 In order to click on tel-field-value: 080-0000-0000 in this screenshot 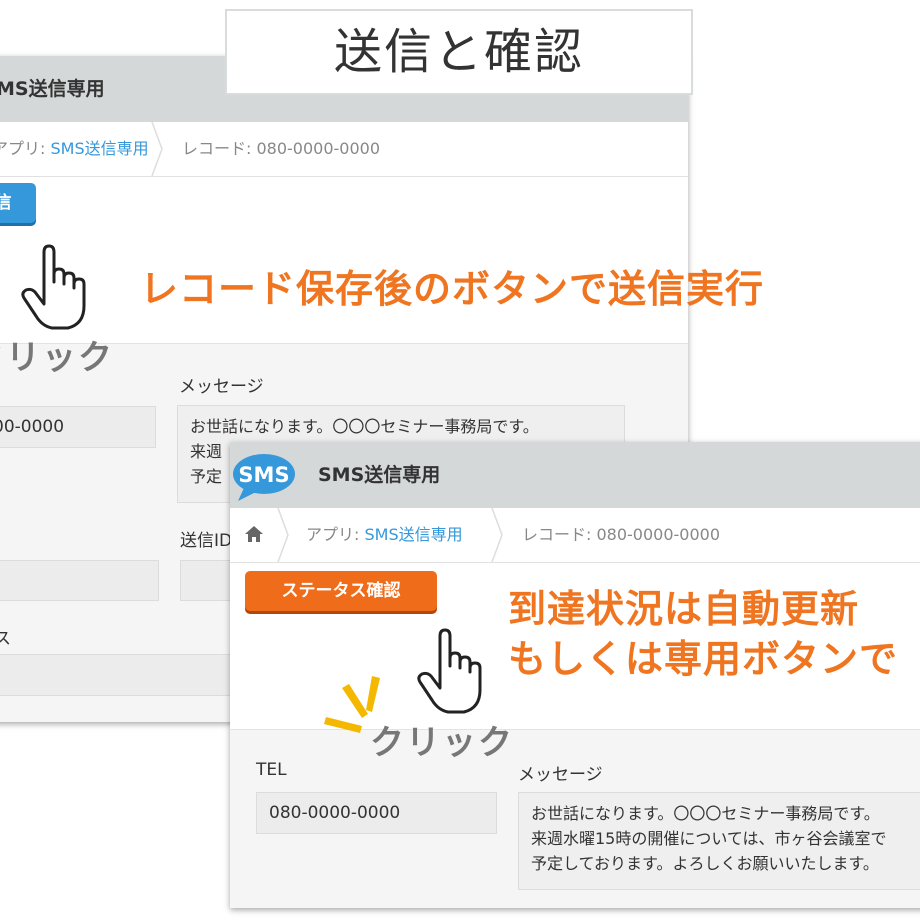, I will do `click(335, 813)`.